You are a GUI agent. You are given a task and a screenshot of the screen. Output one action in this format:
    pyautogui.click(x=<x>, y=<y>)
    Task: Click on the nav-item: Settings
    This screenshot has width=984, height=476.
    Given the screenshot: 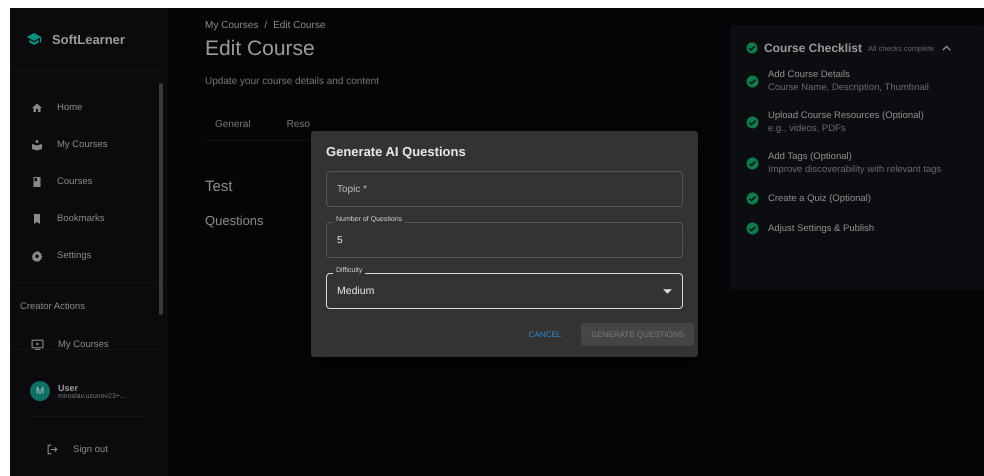 What is the action you would take?
    pyautogui.click(x=82, y=255)
    